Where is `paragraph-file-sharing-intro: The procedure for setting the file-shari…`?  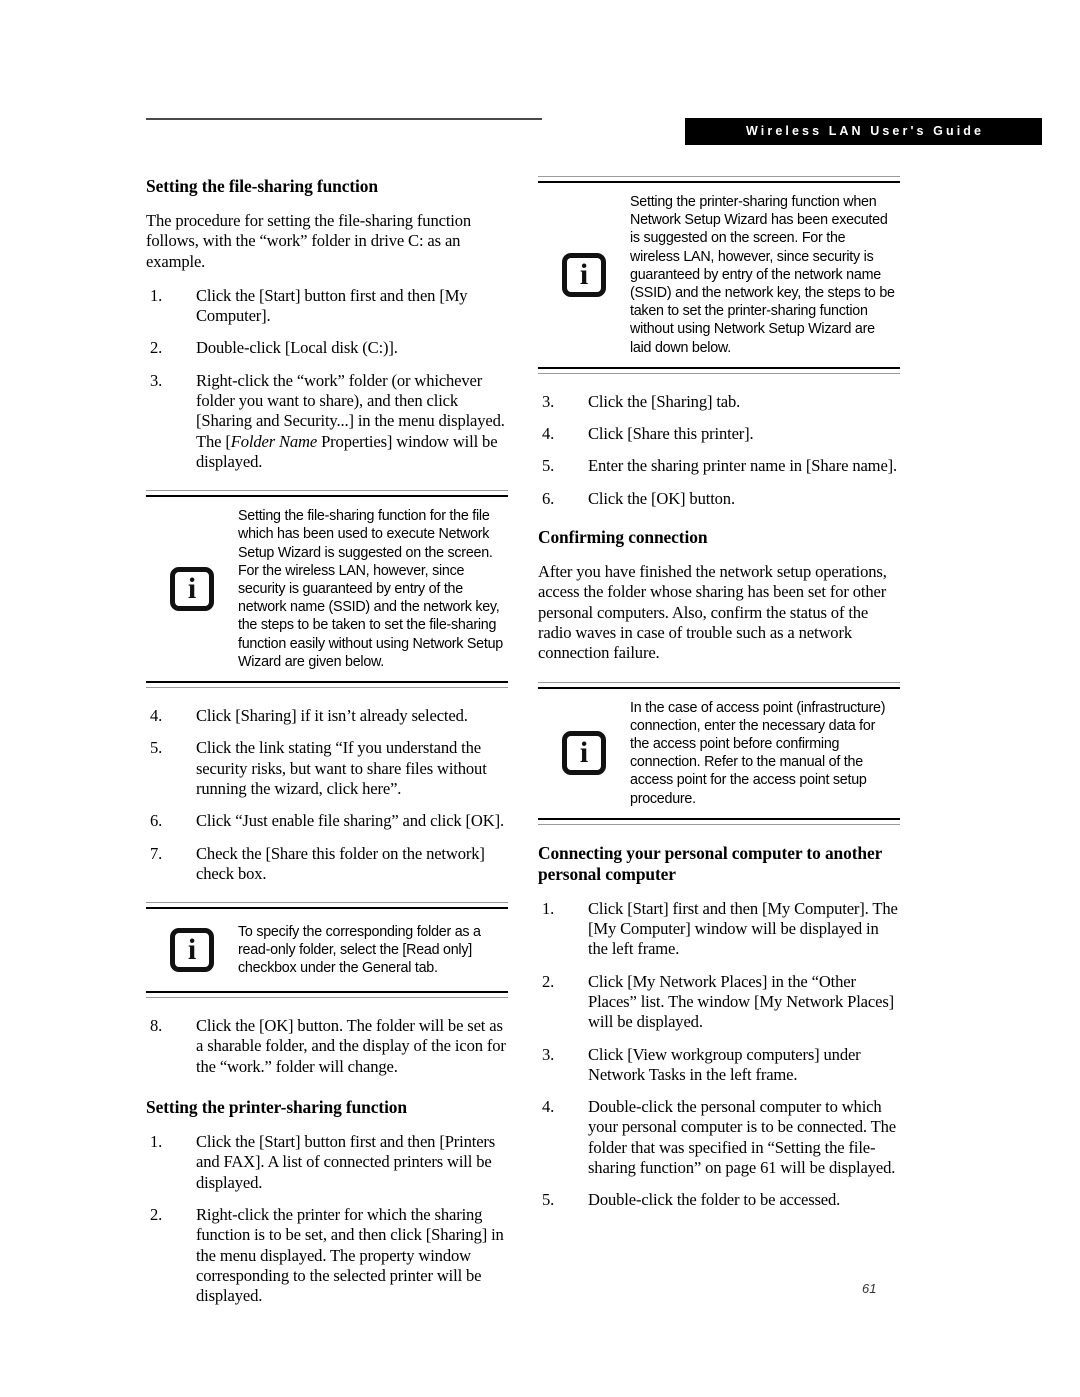
paragraph-file-sharing-intro: The procedure for setting the file-shari… is located at coordinates (309, 241).